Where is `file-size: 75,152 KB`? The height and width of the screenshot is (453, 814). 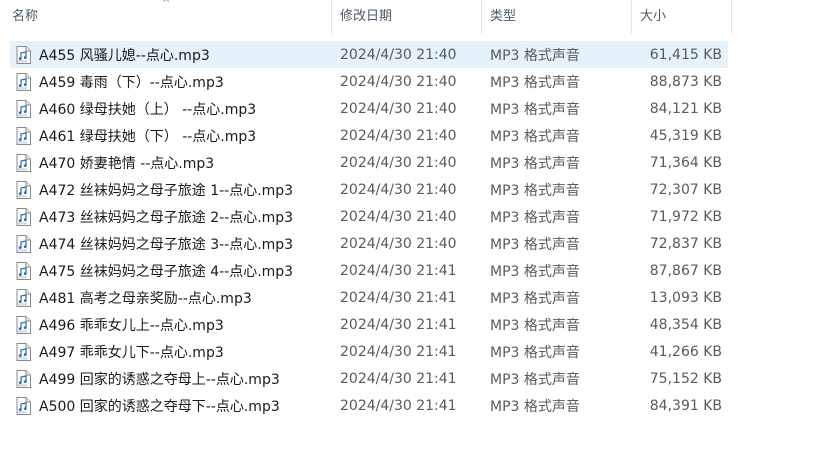
file-size: 75,152 KB is located at coordinates (685, 378).